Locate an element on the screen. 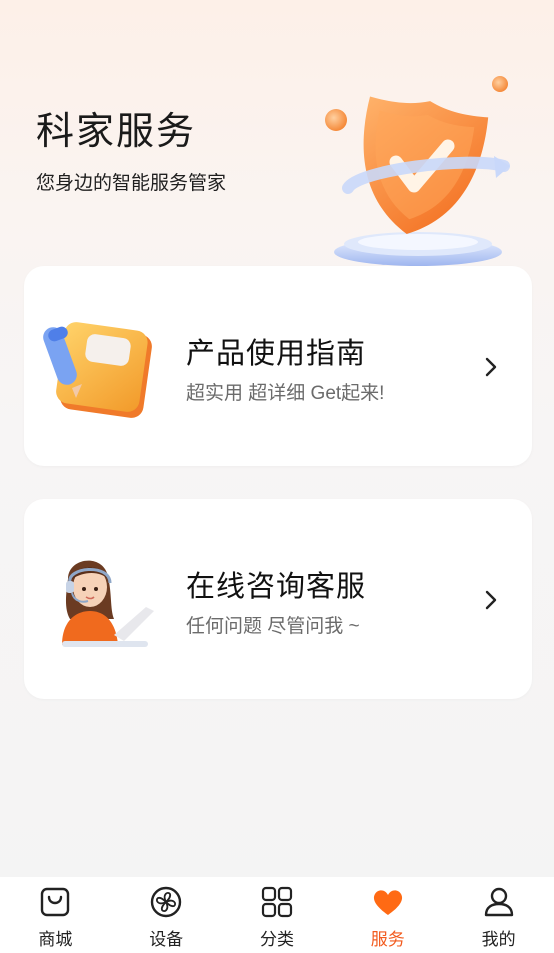 This screenshot has height=953, width=554. tab-label: 我的 is located at coordinates (498, 939).